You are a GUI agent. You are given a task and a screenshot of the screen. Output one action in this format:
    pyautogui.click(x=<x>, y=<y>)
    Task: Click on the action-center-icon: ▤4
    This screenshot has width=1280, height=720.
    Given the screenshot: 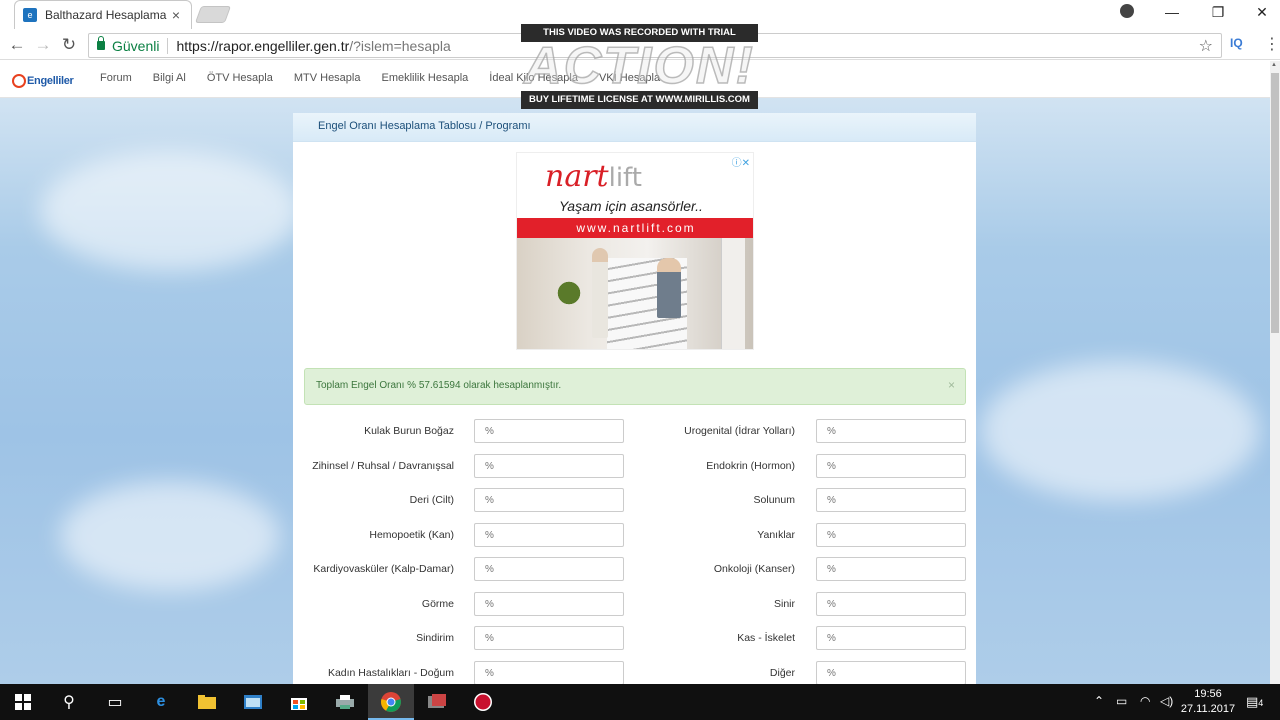 What is the action you would take?
    pyautogui.click(x=1254, y=702)
    